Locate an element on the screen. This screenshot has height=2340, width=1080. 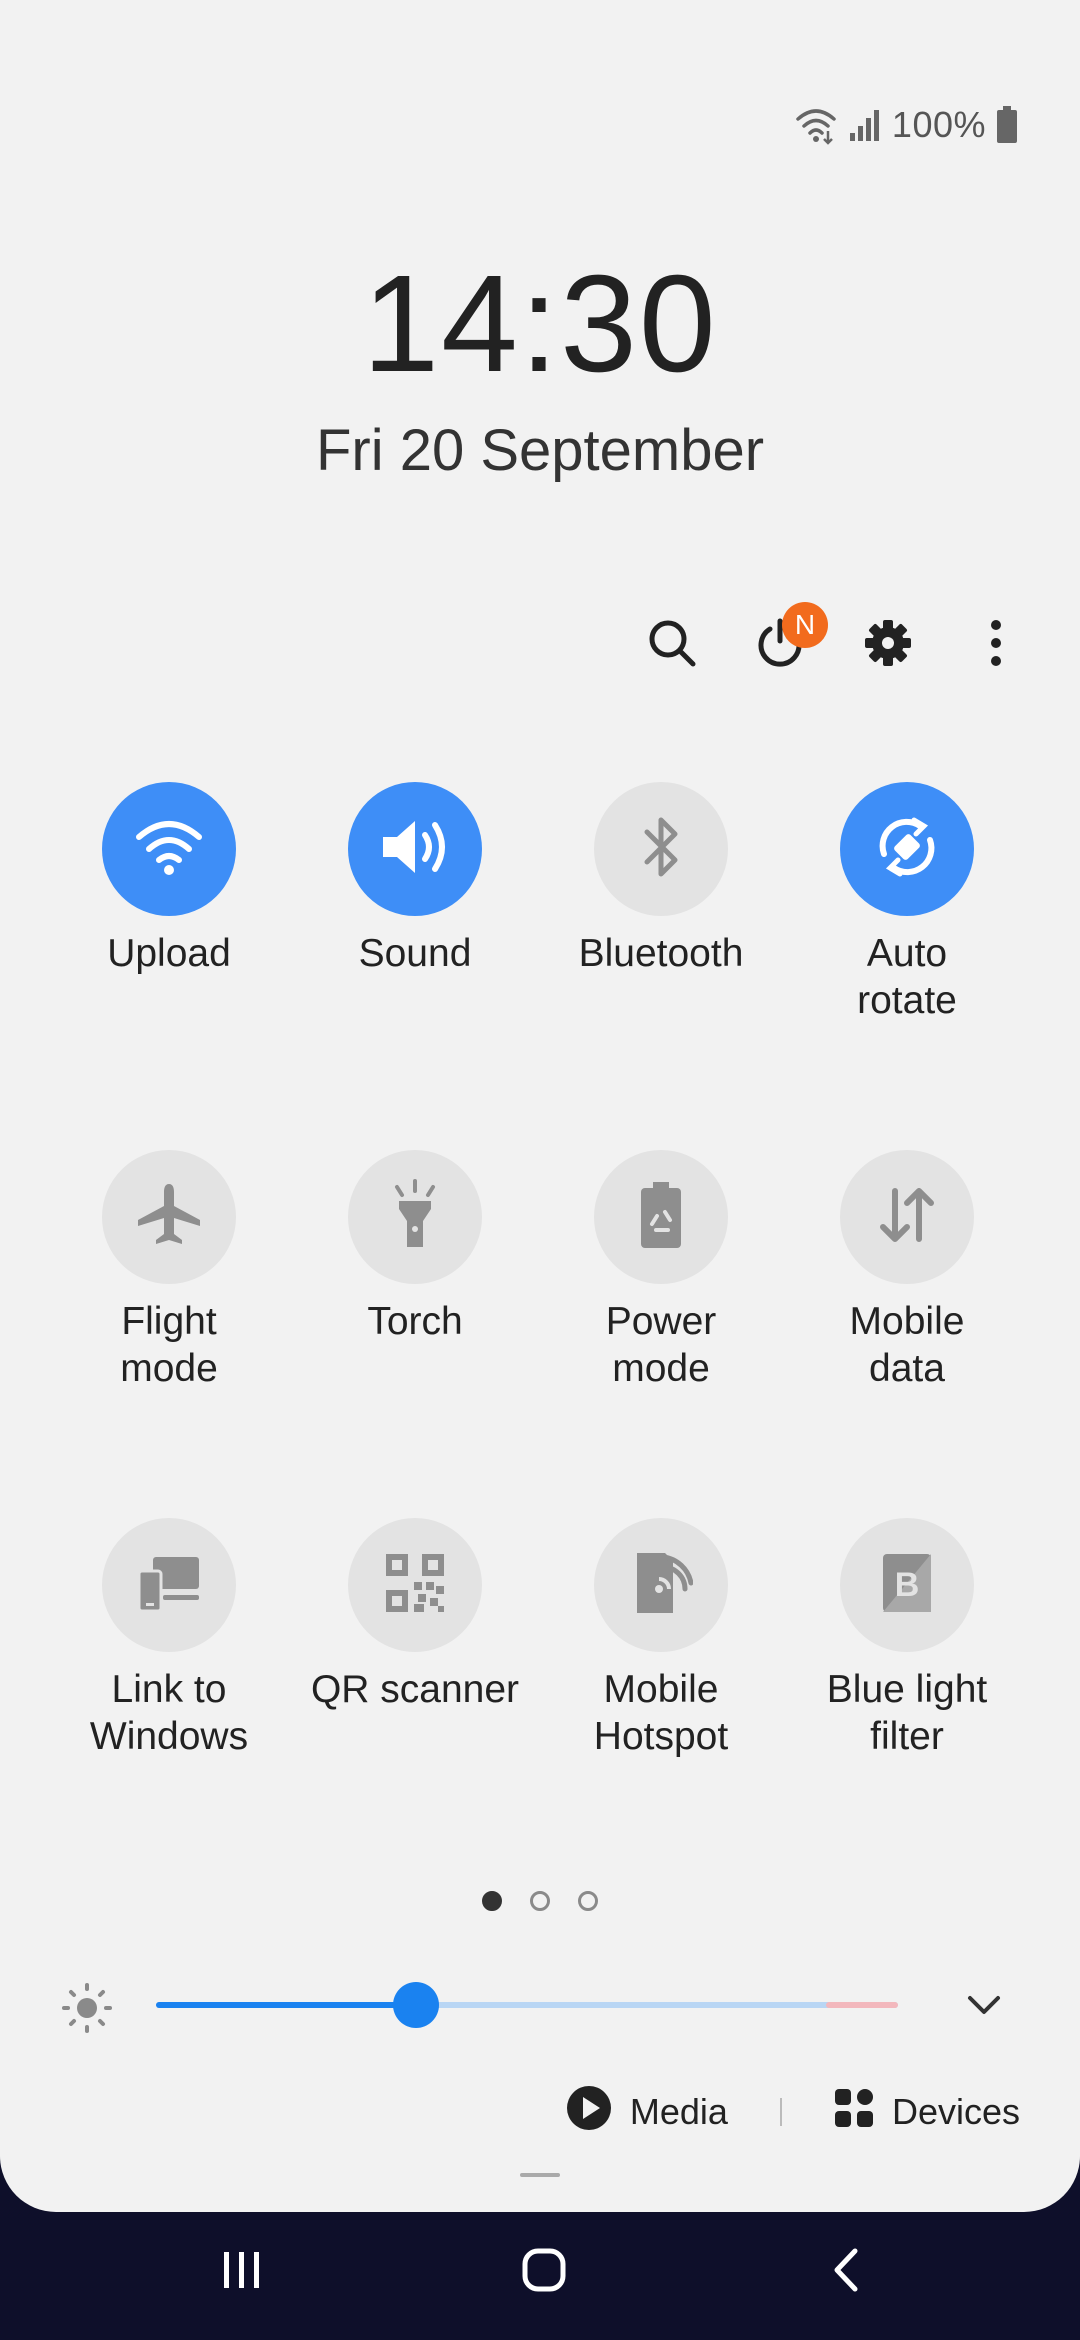
tile-upload: Upload is located at coordinates (169, 879).